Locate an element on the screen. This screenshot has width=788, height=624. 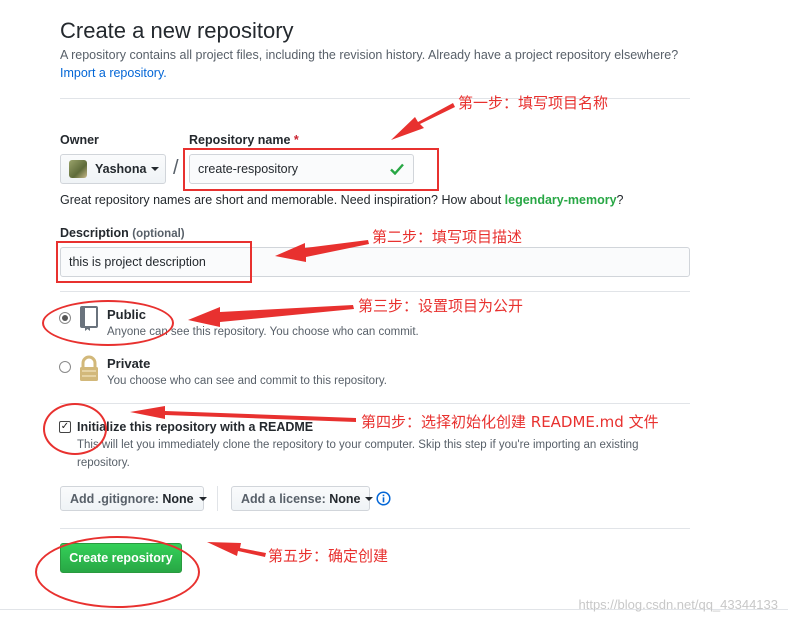
arrow-step4 is located at coordinates (243, 414).